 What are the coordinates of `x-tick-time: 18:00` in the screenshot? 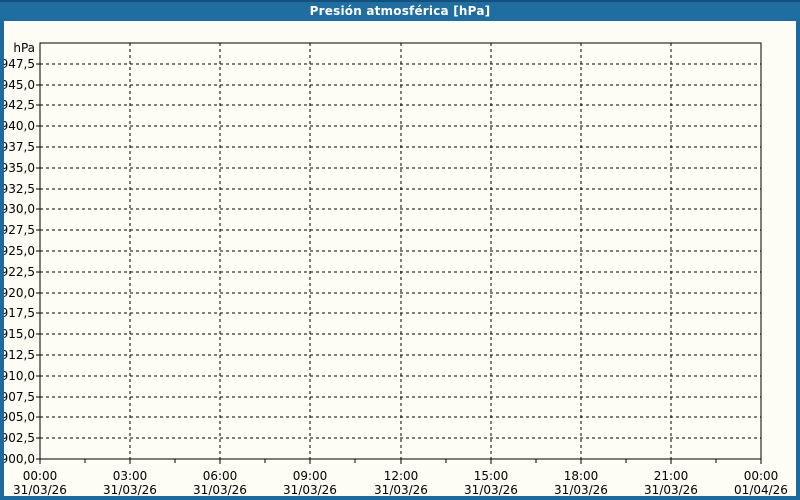 It's located at (581, 476).